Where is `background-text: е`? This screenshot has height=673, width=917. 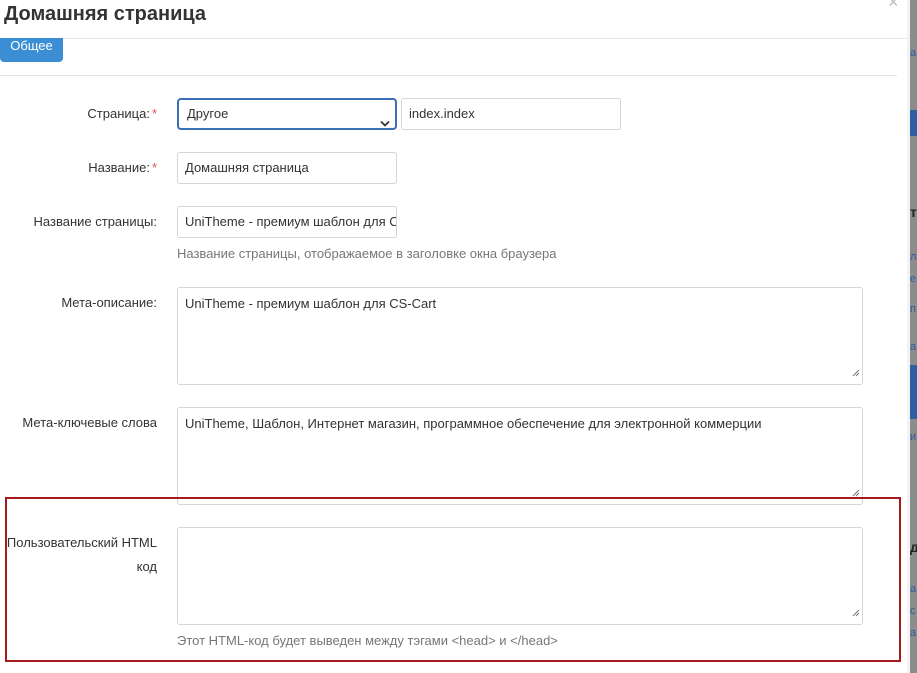 background-text: е is located at coordinates (913, 279).